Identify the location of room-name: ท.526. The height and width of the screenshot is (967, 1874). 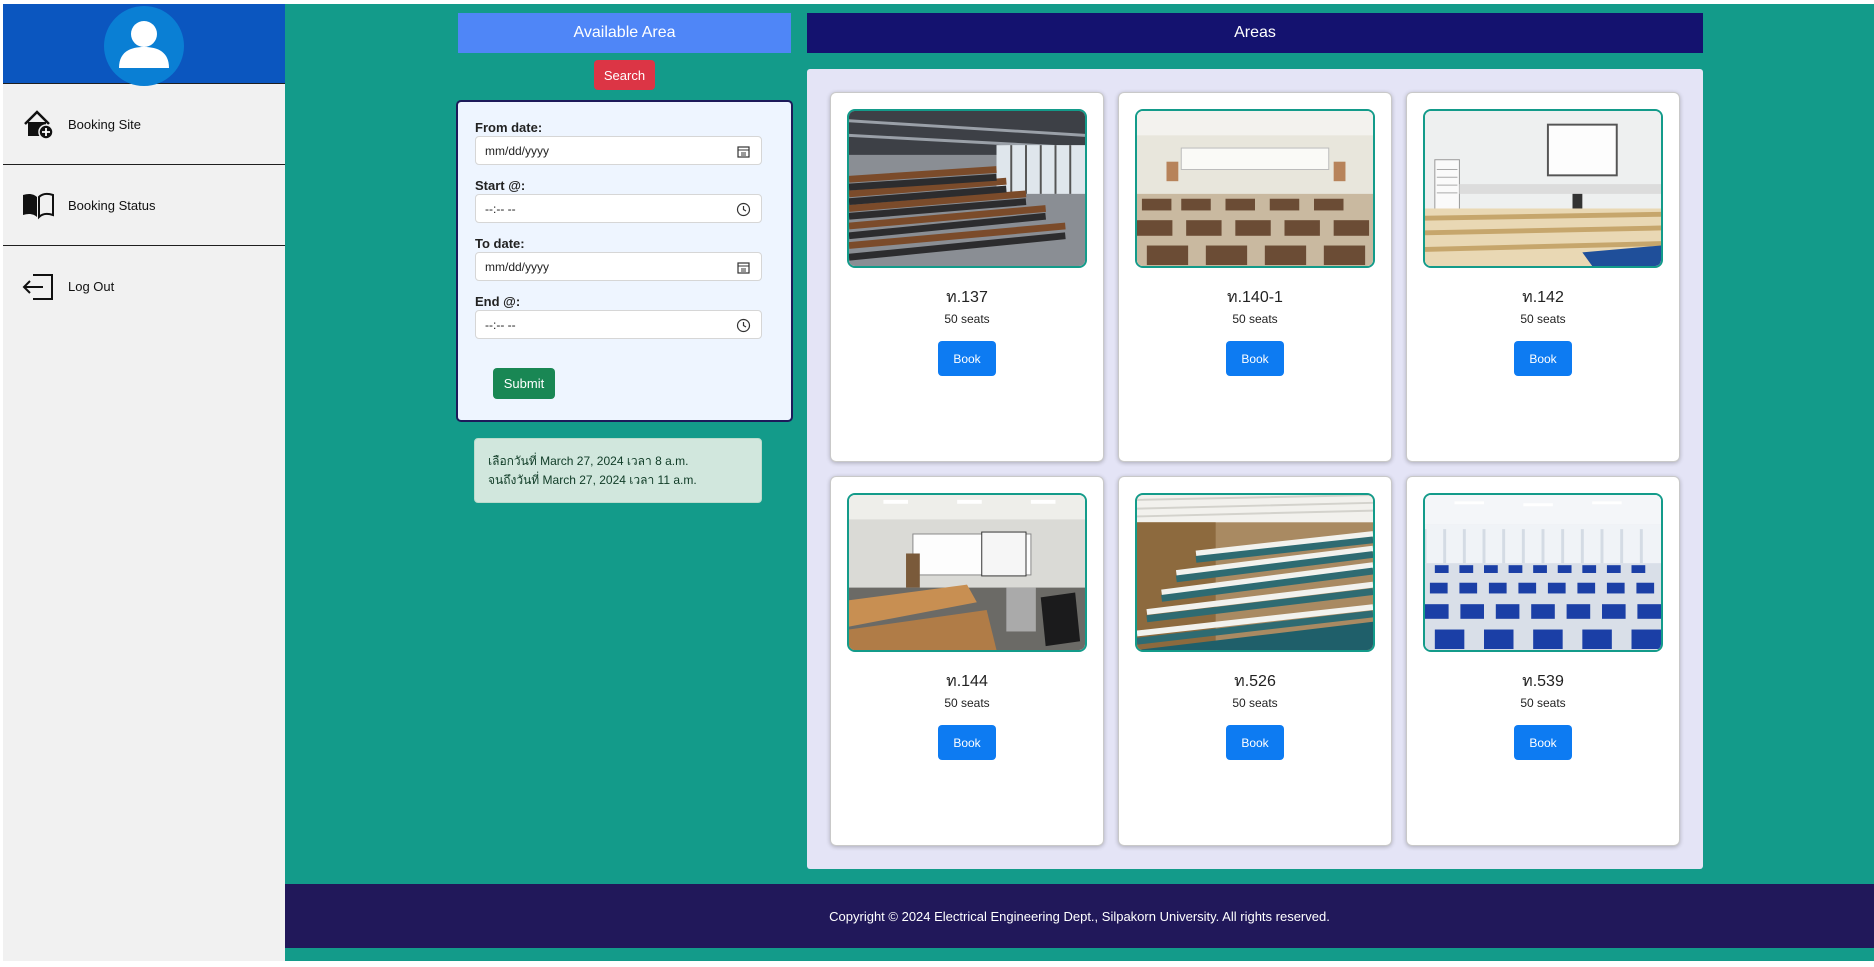
(1255, 681).